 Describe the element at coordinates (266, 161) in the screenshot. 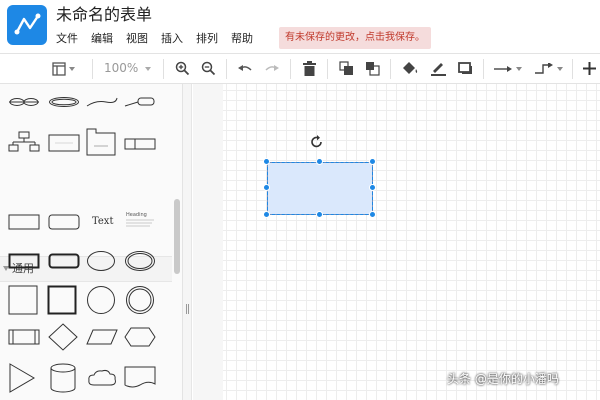

I see `resize-handle-top-left` at that location.